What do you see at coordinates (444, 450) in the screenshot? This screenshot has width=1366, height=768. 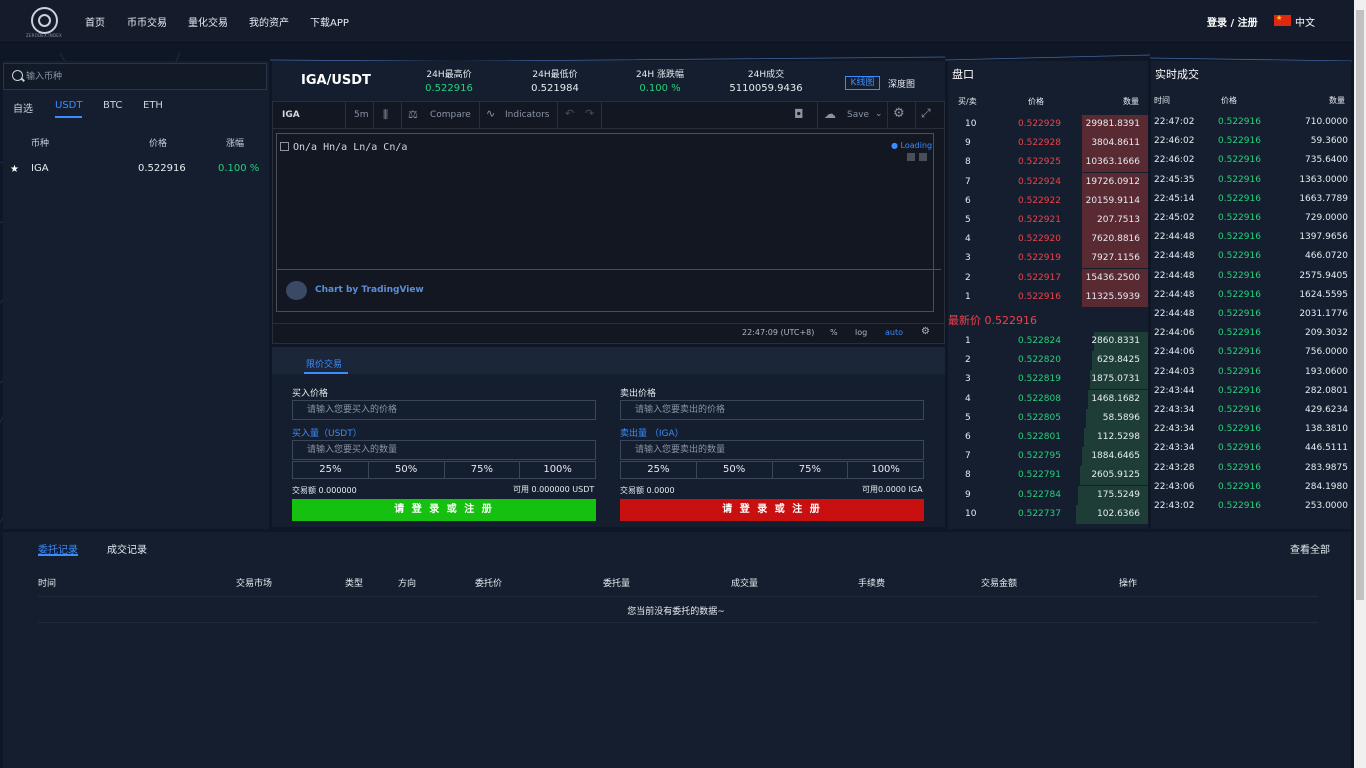 I see `buy-amount-input` at bounding box center [444, 450].